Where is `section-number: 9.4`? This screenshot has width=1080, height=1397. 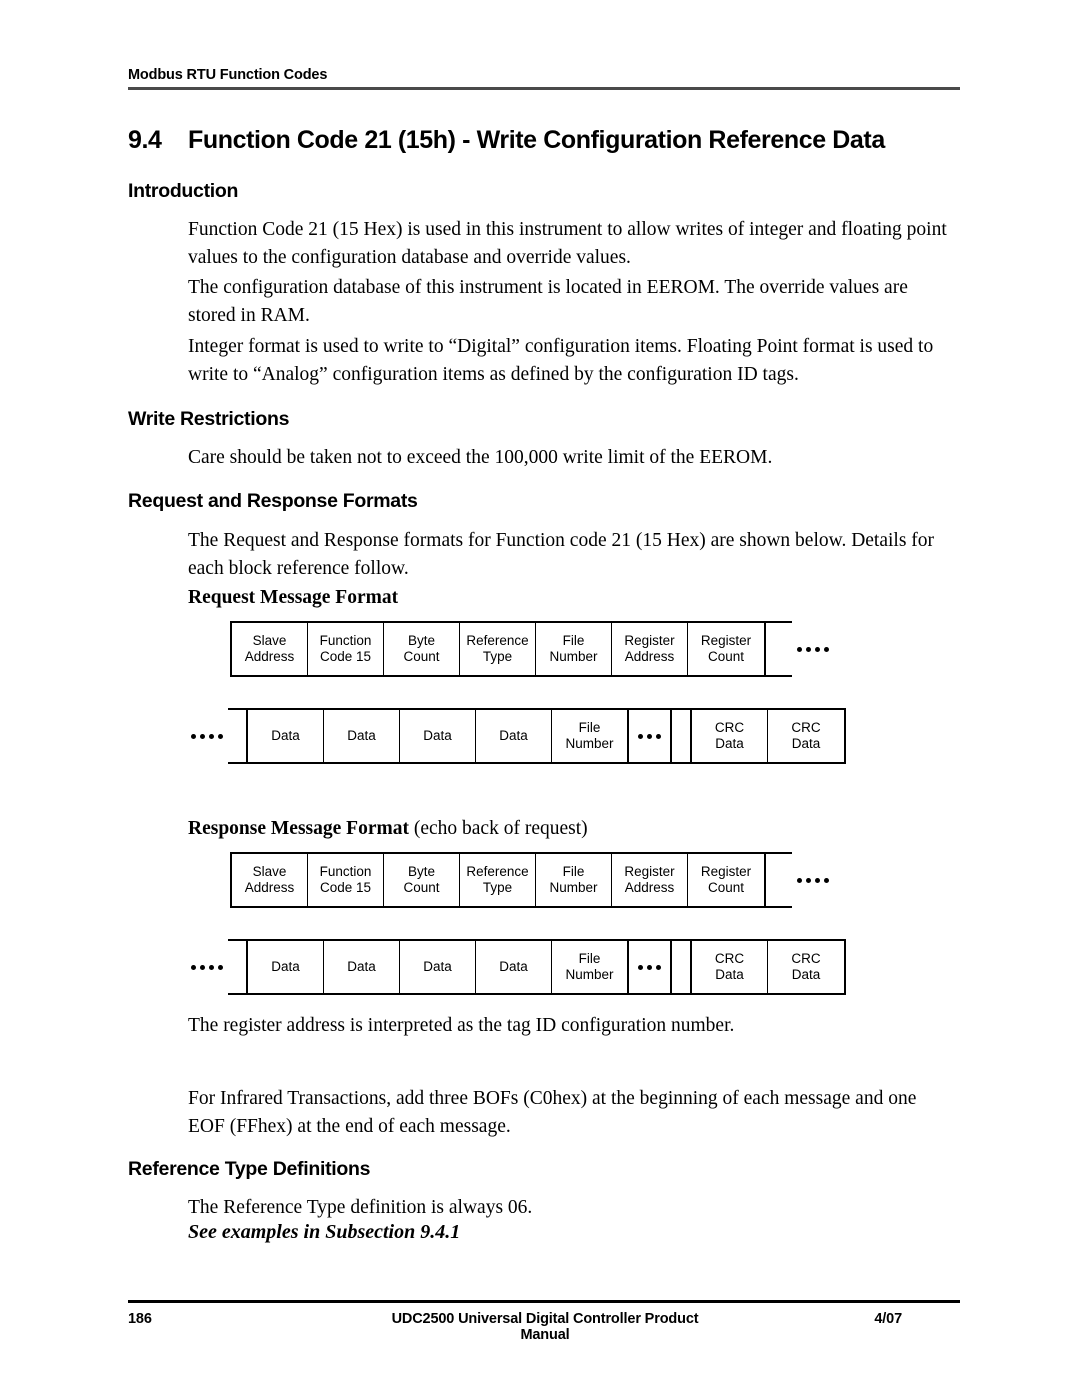 section-number: 9.4 is located at coordinates (145, 140).